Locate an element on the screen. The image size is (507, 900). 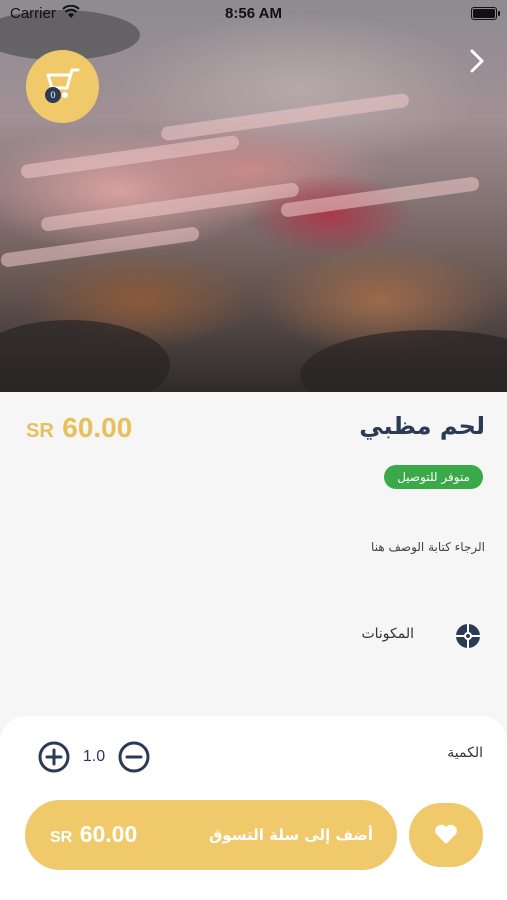
heart-icon is located at coordinates (446, 834).